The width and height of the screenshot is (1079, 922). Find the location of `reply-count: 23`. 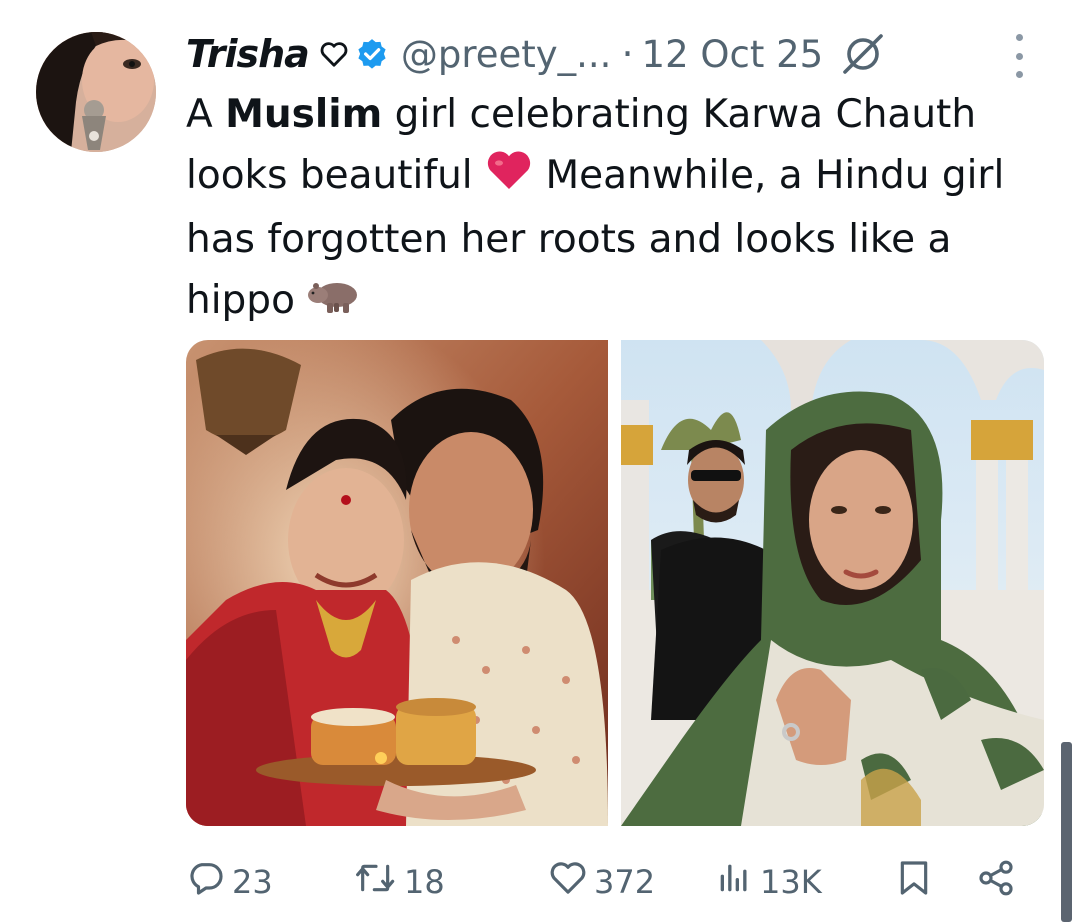

reply-count: 23 is located at coordinates (252, 882).